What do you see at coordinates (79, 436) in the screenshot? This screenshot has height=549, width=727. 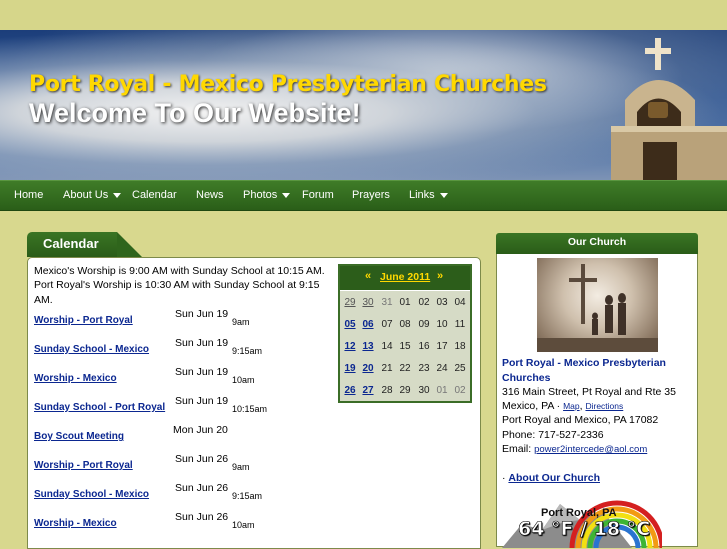 I see `event-title: Boy Scout Meeting` at bounding box center [79, 436].